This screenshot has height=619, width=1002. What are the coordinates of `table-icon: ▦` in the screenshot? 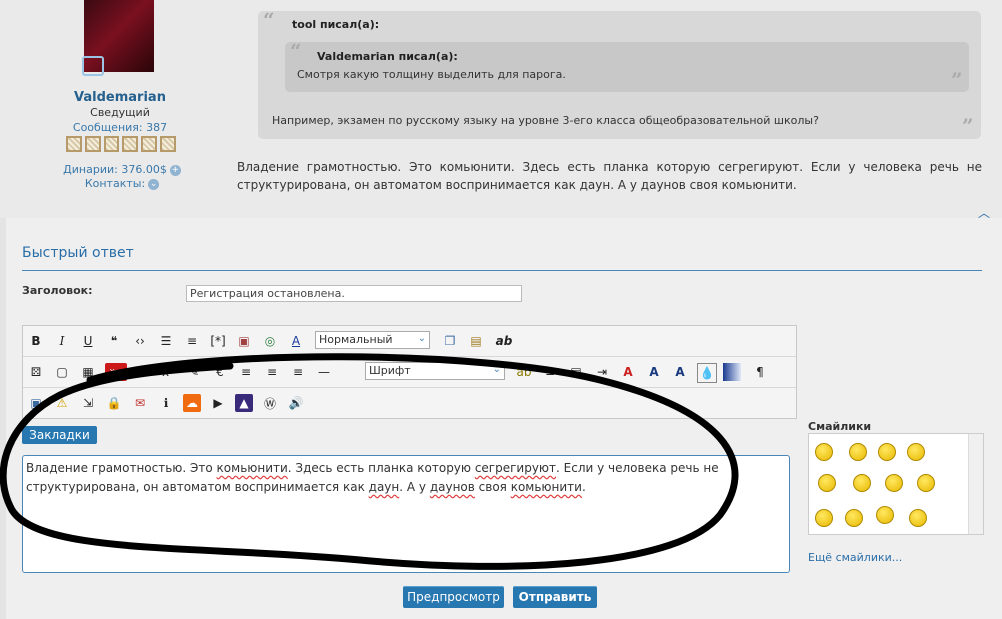 It's located at (88, 372).